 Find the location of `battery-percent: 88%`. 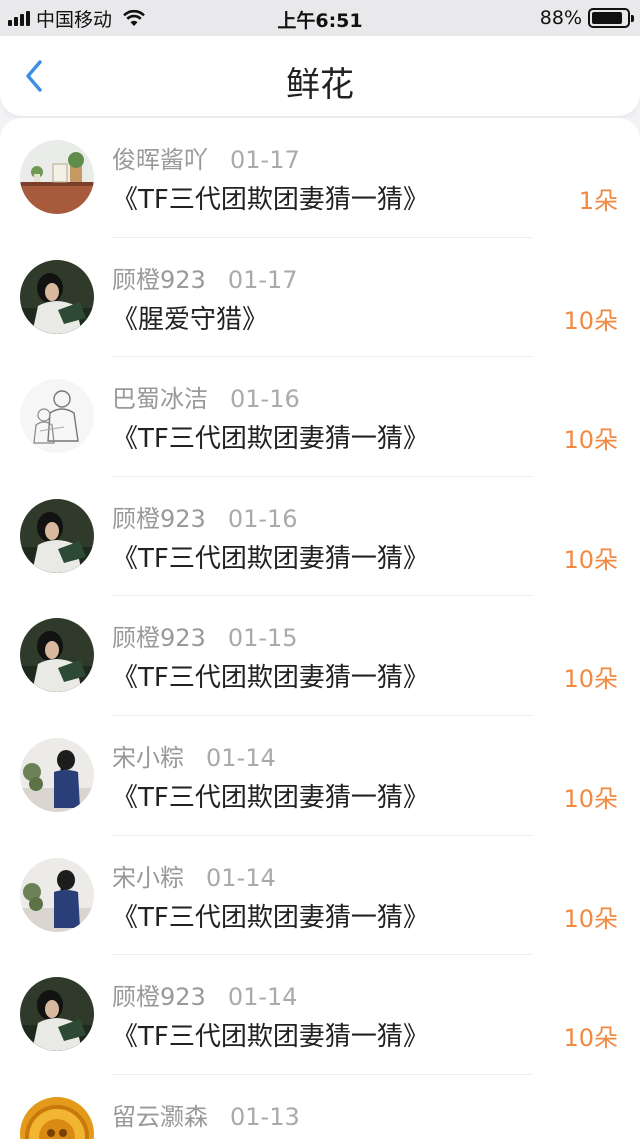

battery-percent: 88% is located at coordinates (560, 18).